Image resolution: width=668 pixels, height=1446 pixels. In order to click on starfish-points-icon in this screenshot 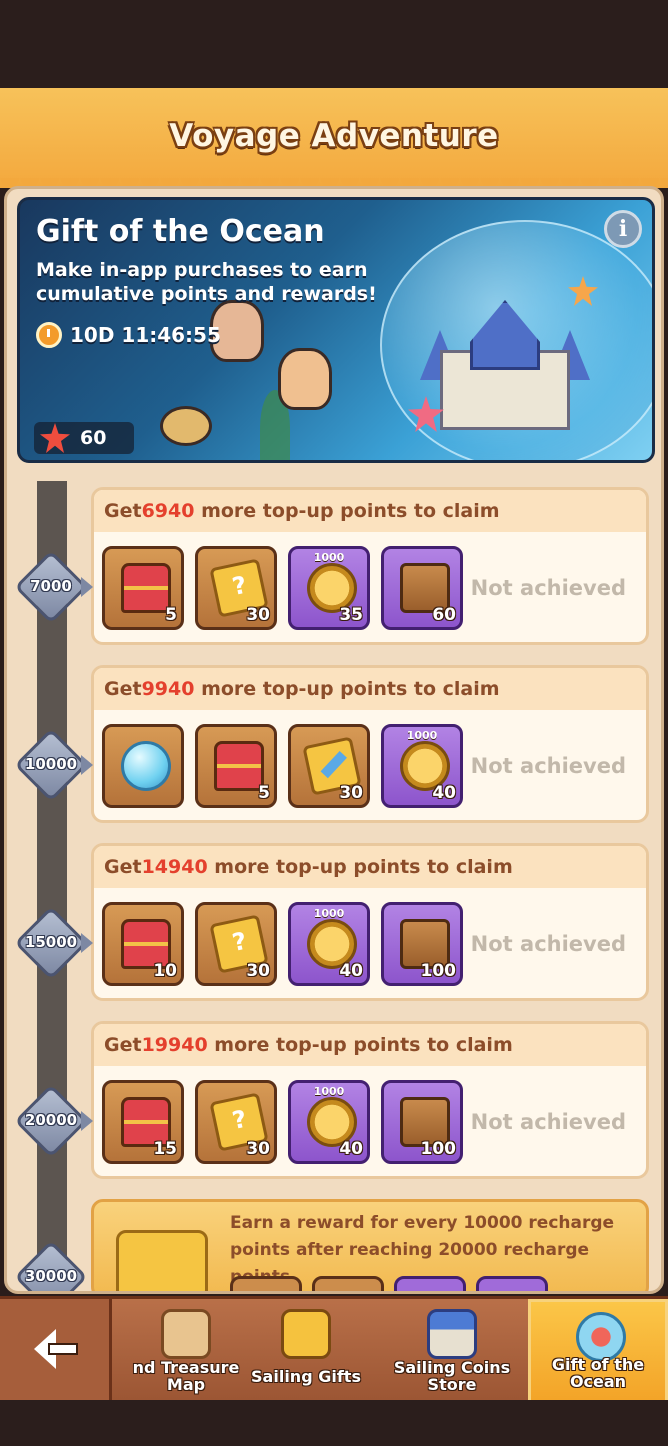, I will do `click(55, 438)`.